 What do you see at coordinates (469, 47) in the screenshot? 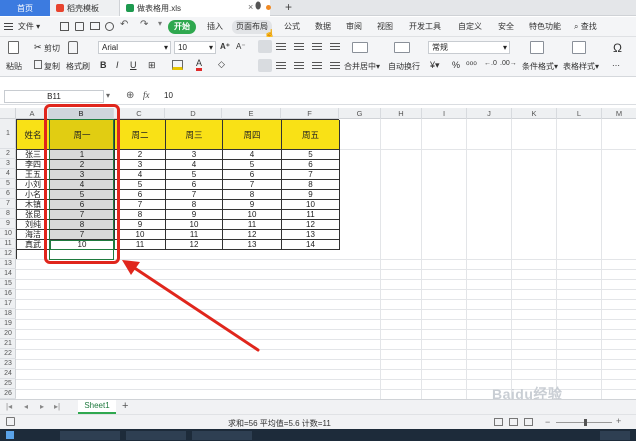
I see `number-format-select: 常规 ▾` at bounding box center [469, 47].